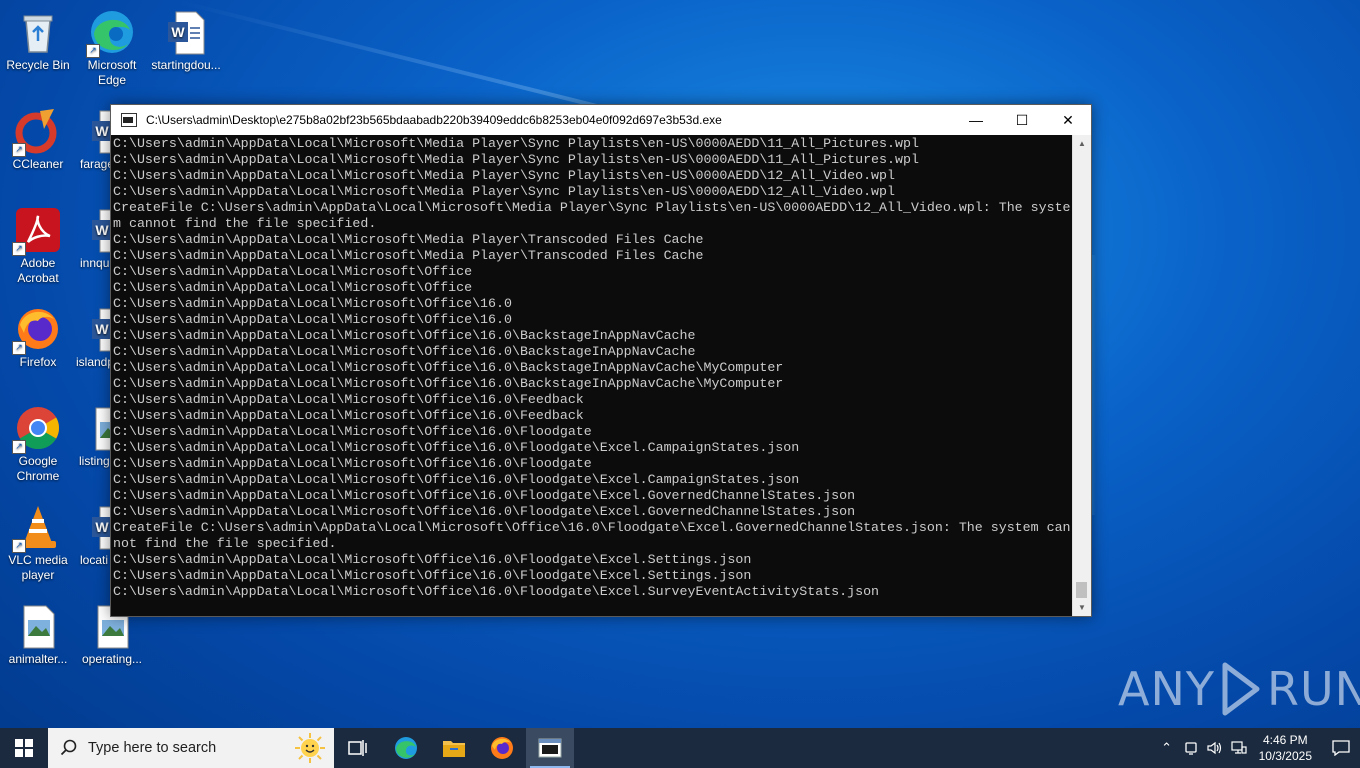  I want to click on chrome-icon: ↗, so click(37, 429).